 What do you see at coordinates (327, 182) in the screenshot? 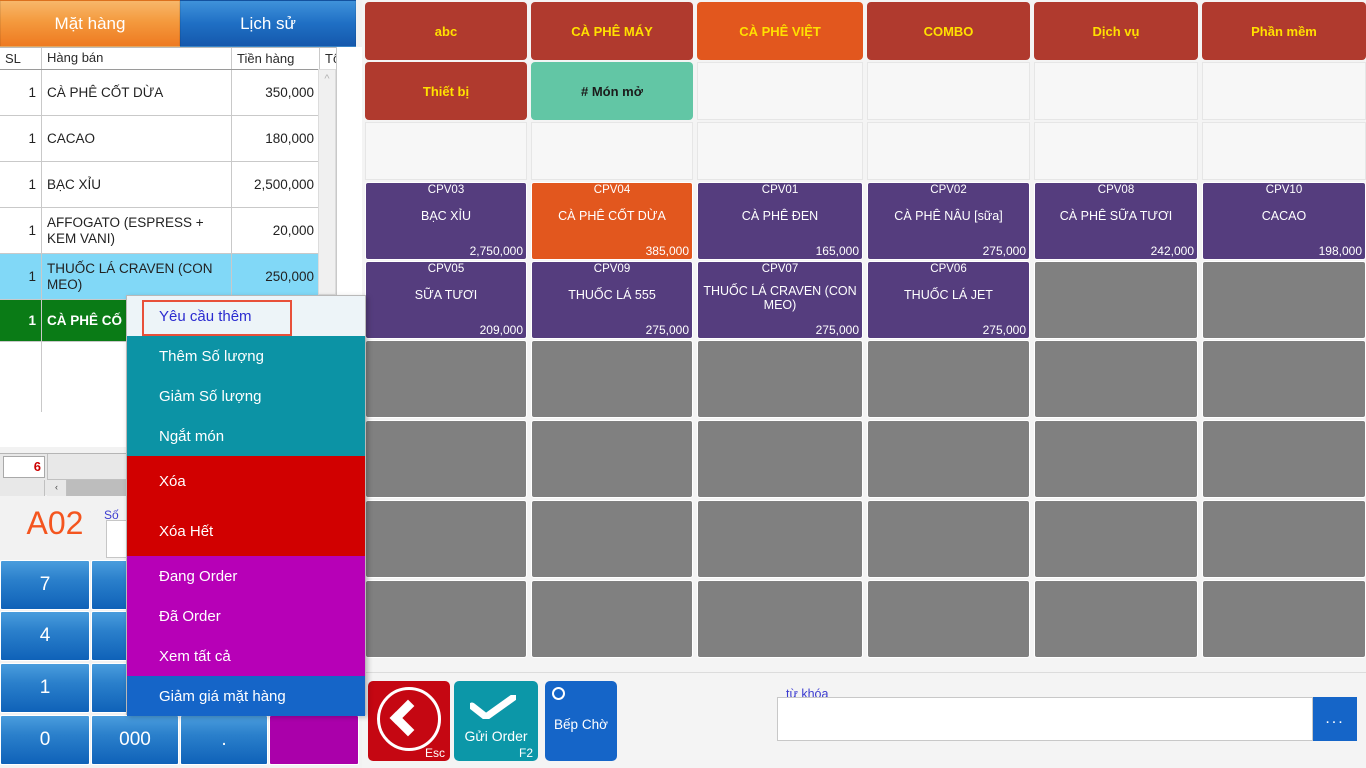
I see `order-list-scrollbar: ^` at bounding box center [327, 182].